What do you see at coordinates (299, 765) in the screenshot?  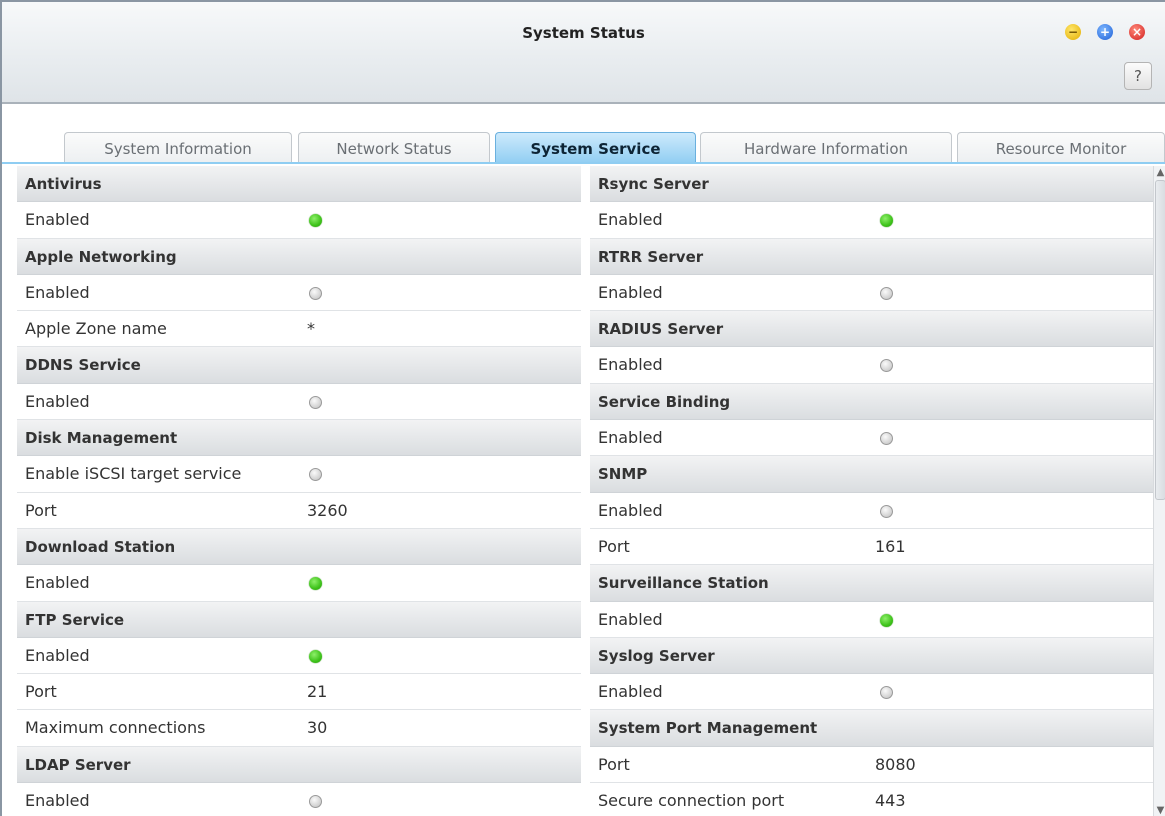 I see `section-header-ldap-server: LDAP Server` at bounding box center [299, 765].